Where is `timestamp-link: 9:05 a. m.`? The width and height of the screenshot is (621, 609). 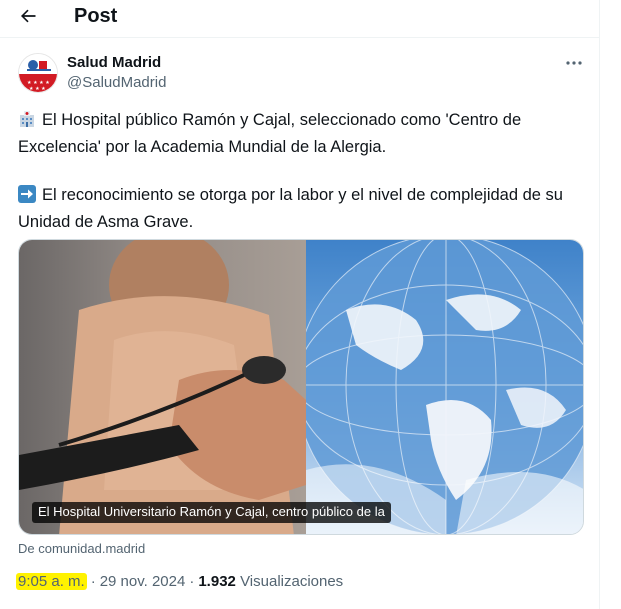
timestamp-link: 9:05 a. m. is located at coordinates (51, 581).